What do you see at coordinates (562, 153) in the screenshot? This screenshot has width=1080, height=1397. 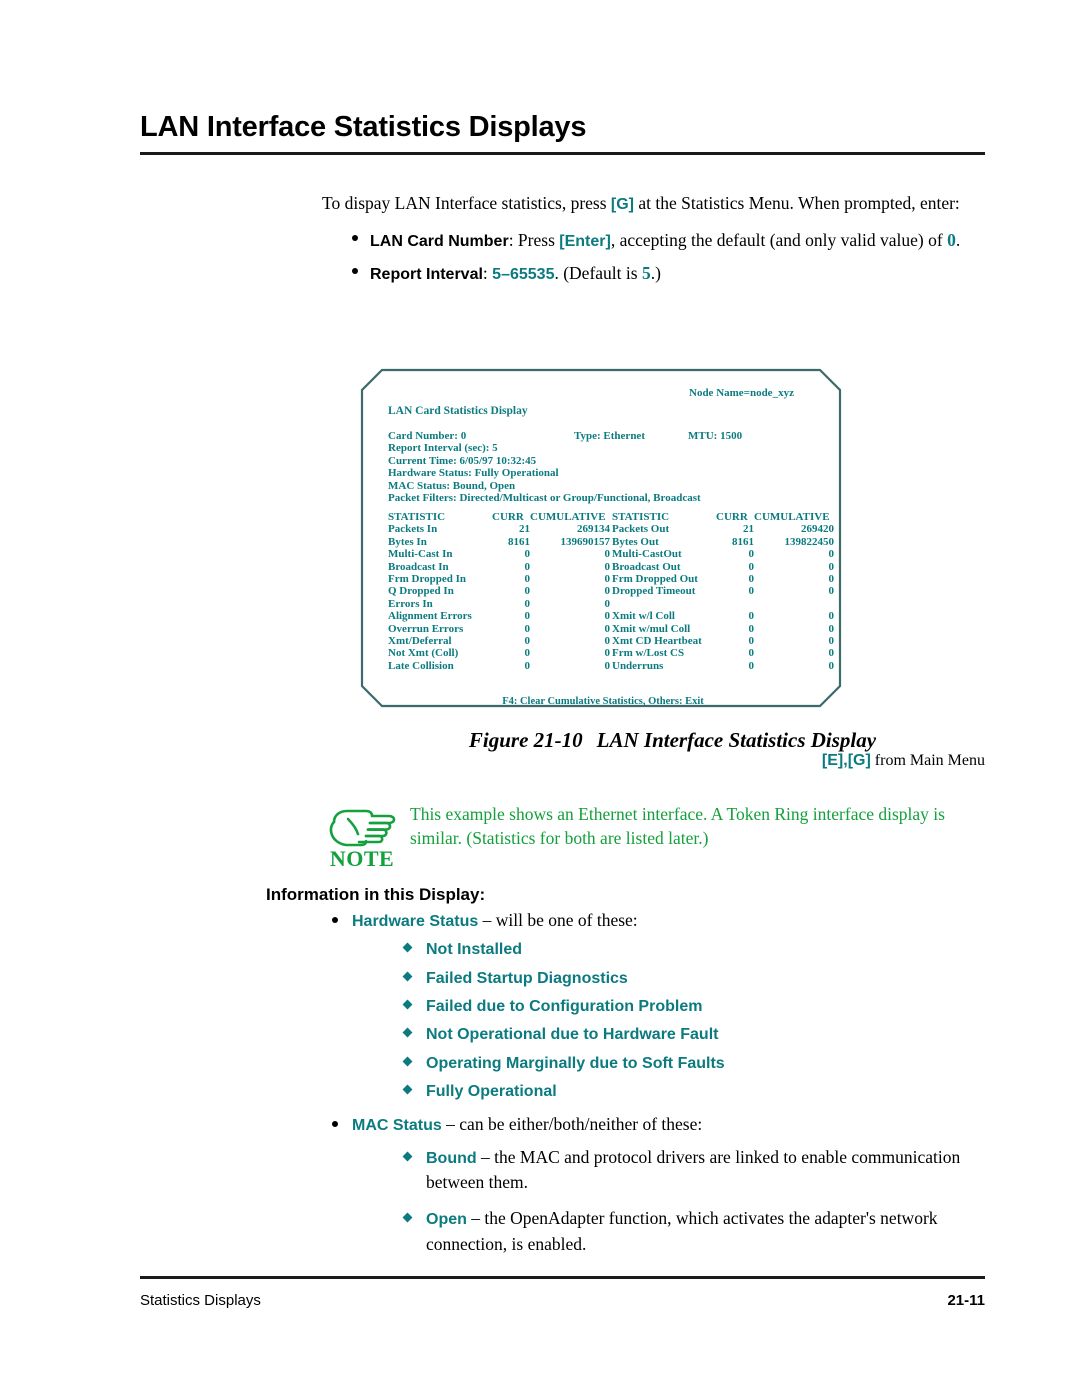 I see `title-divider` at bounding box center [562, 153].